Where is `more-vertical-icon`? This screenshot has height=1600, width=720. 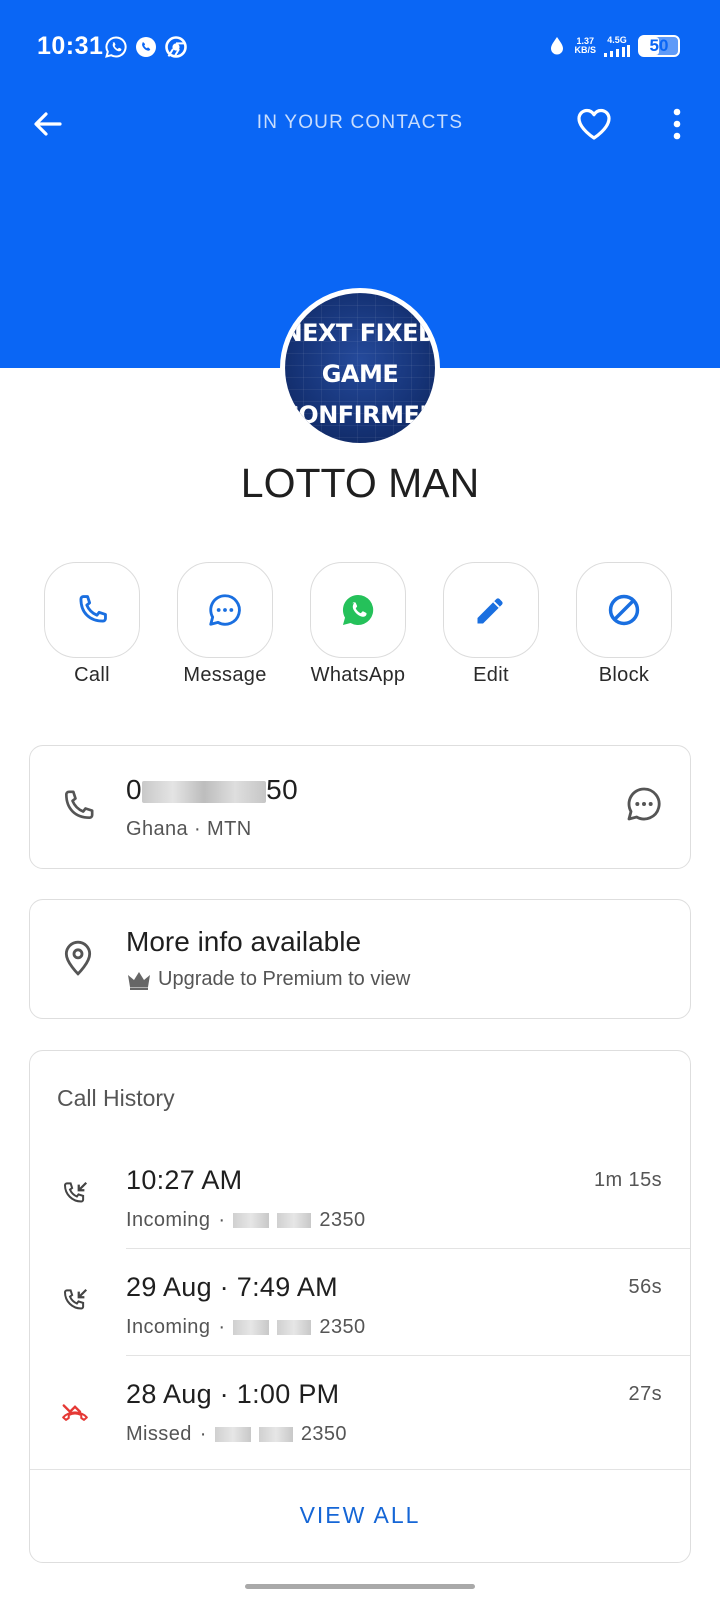
more-vertical-icon is located at coordinates (677, 124).